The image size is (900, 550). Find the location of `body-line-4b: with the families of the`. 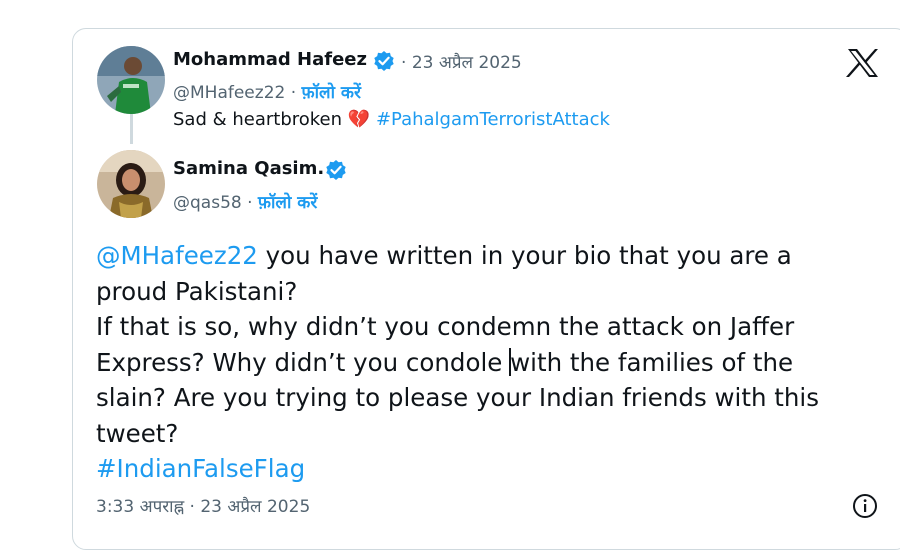

body-line-4b: with the families of the is located at coordinates (652, 362).